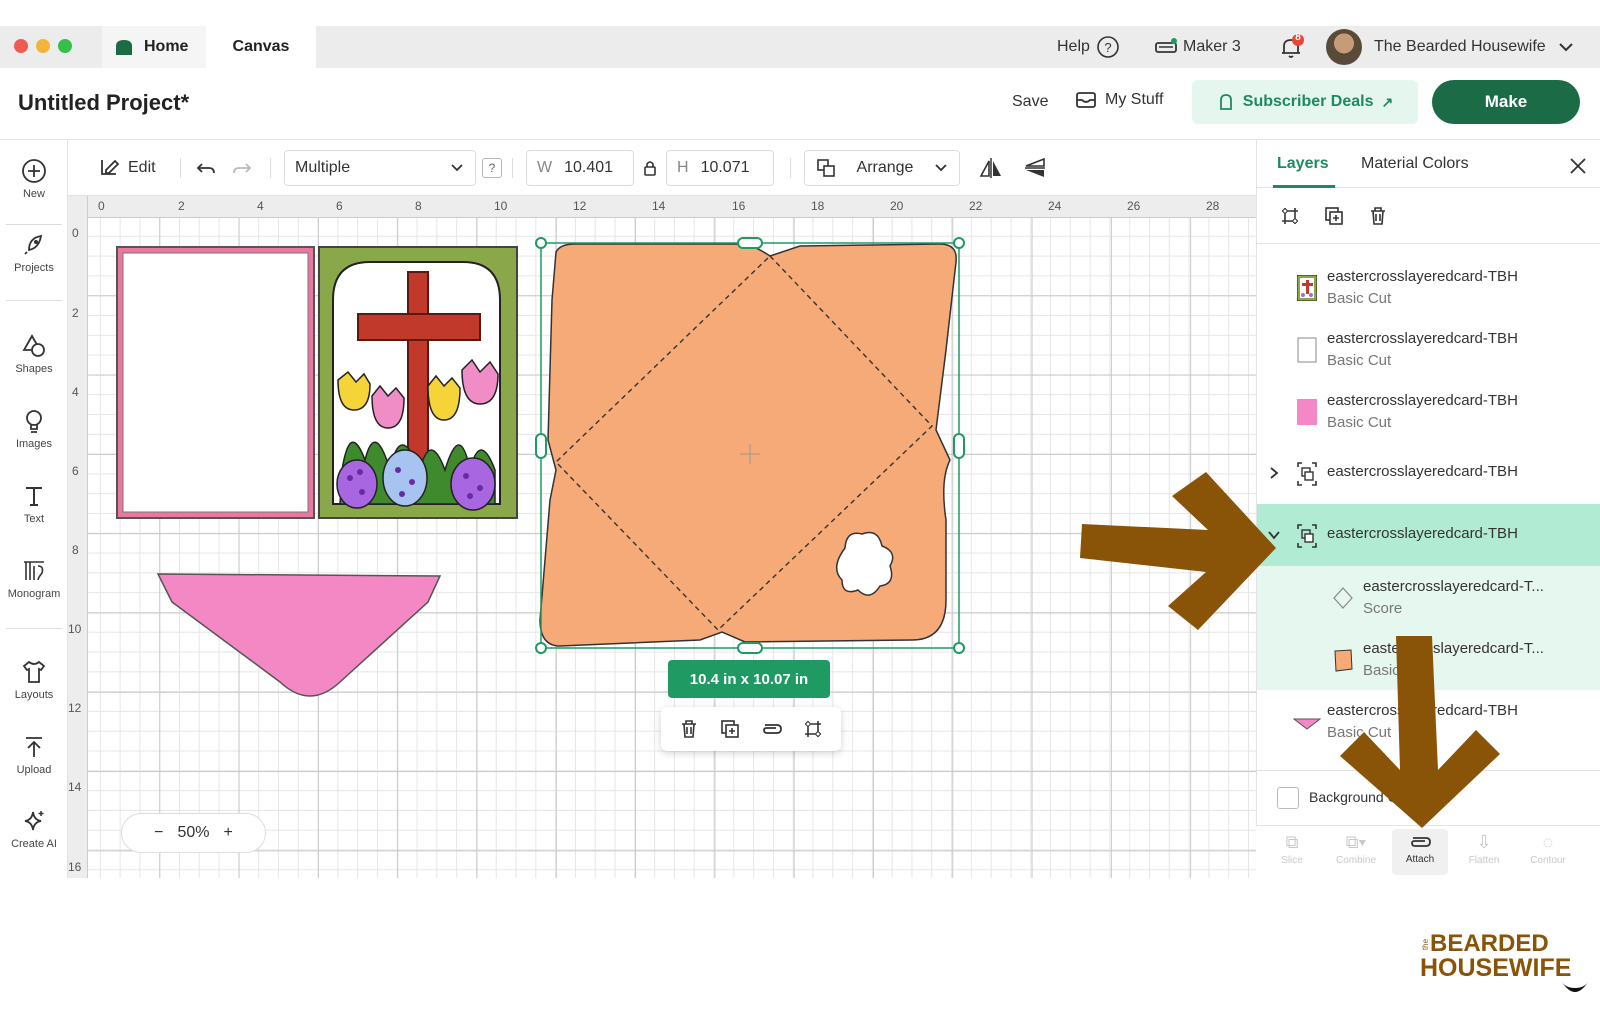  I want to click on sidebar-item-shapes: Shapes, so click(34, 354).